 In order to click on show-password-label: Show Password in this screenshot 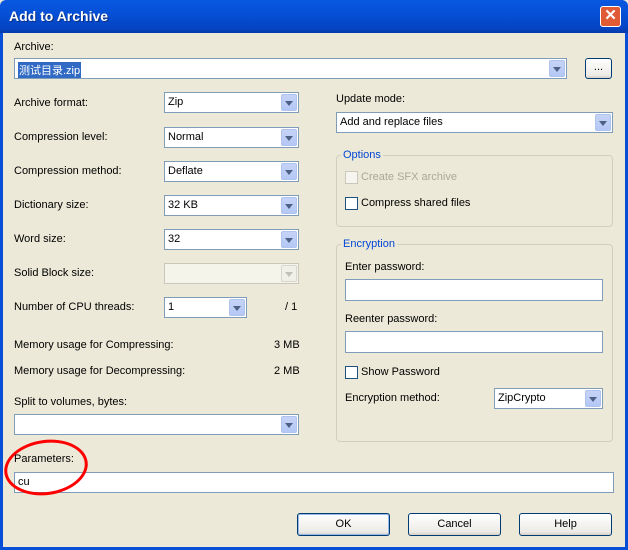, I will do `click(400, 372)`.